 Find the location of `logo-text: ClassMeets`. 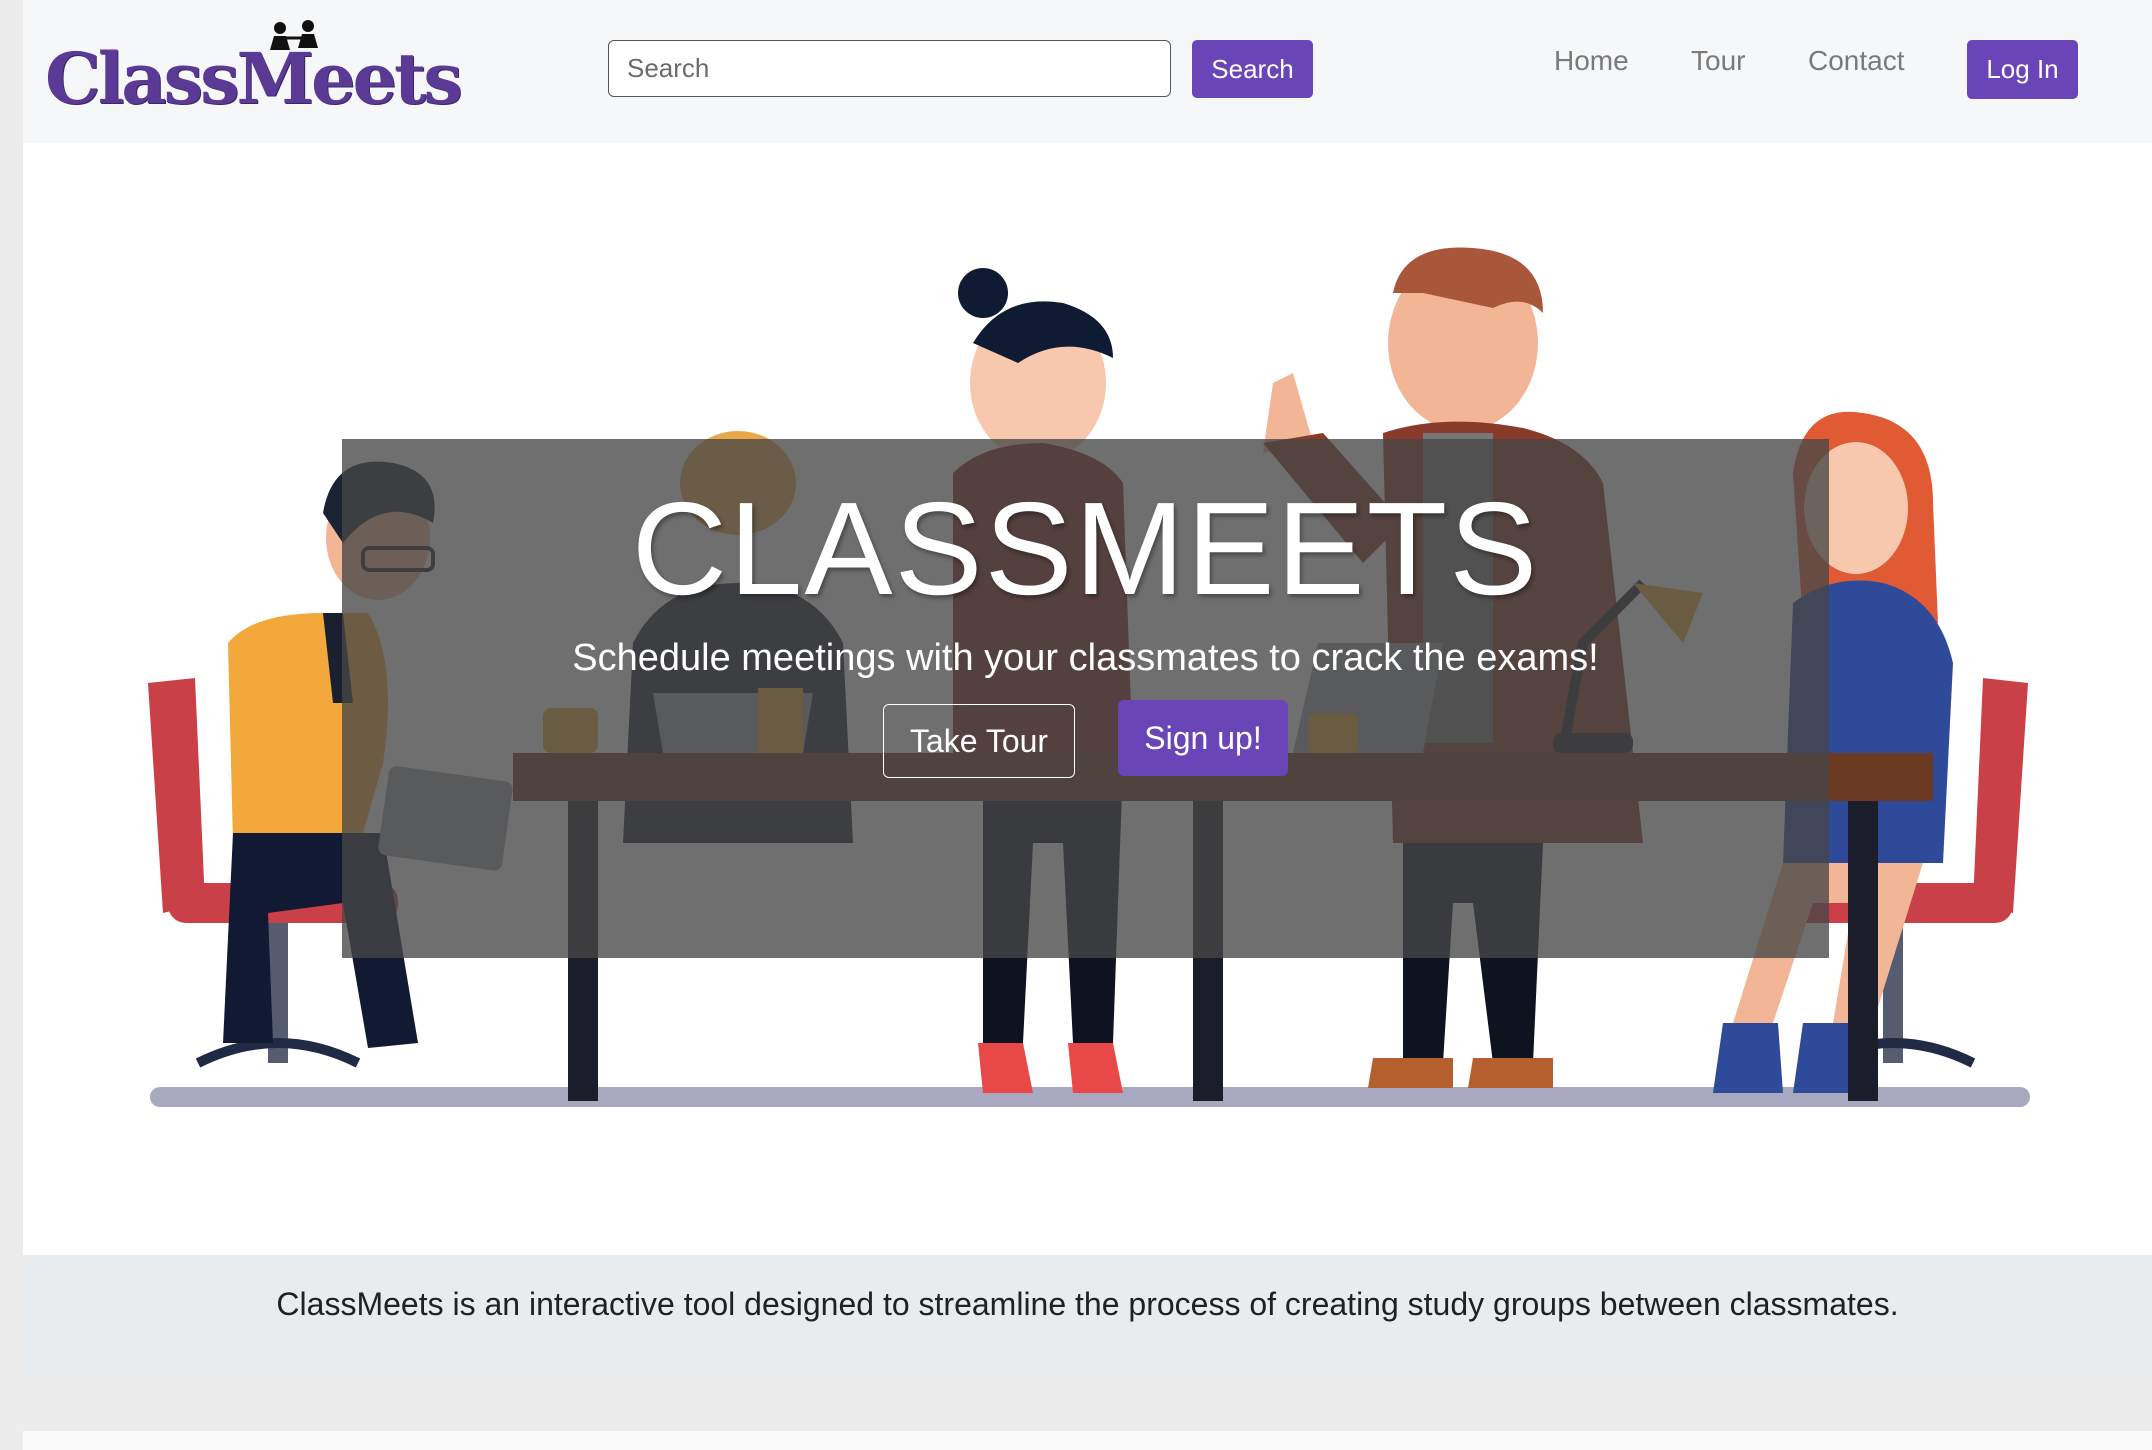

logo-text: ClassMeets is located at coordinates (254, 78).